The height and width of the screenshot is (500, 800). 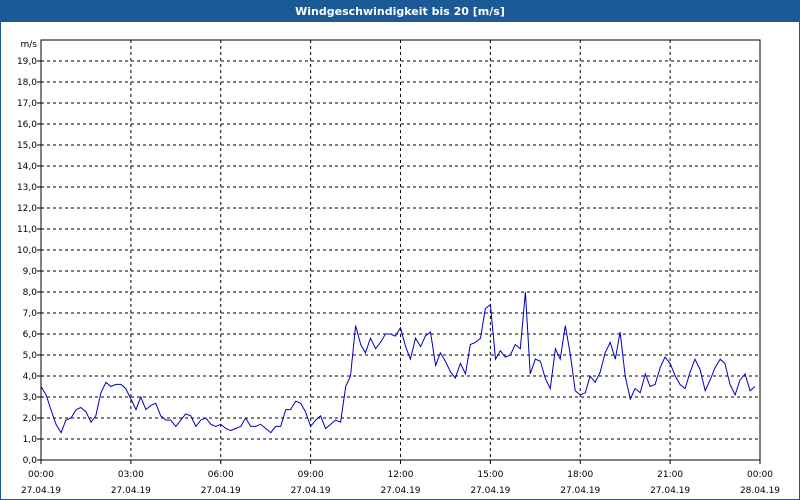 I want to click on y-axis-unit: m/s, so click(x=29, y=45).